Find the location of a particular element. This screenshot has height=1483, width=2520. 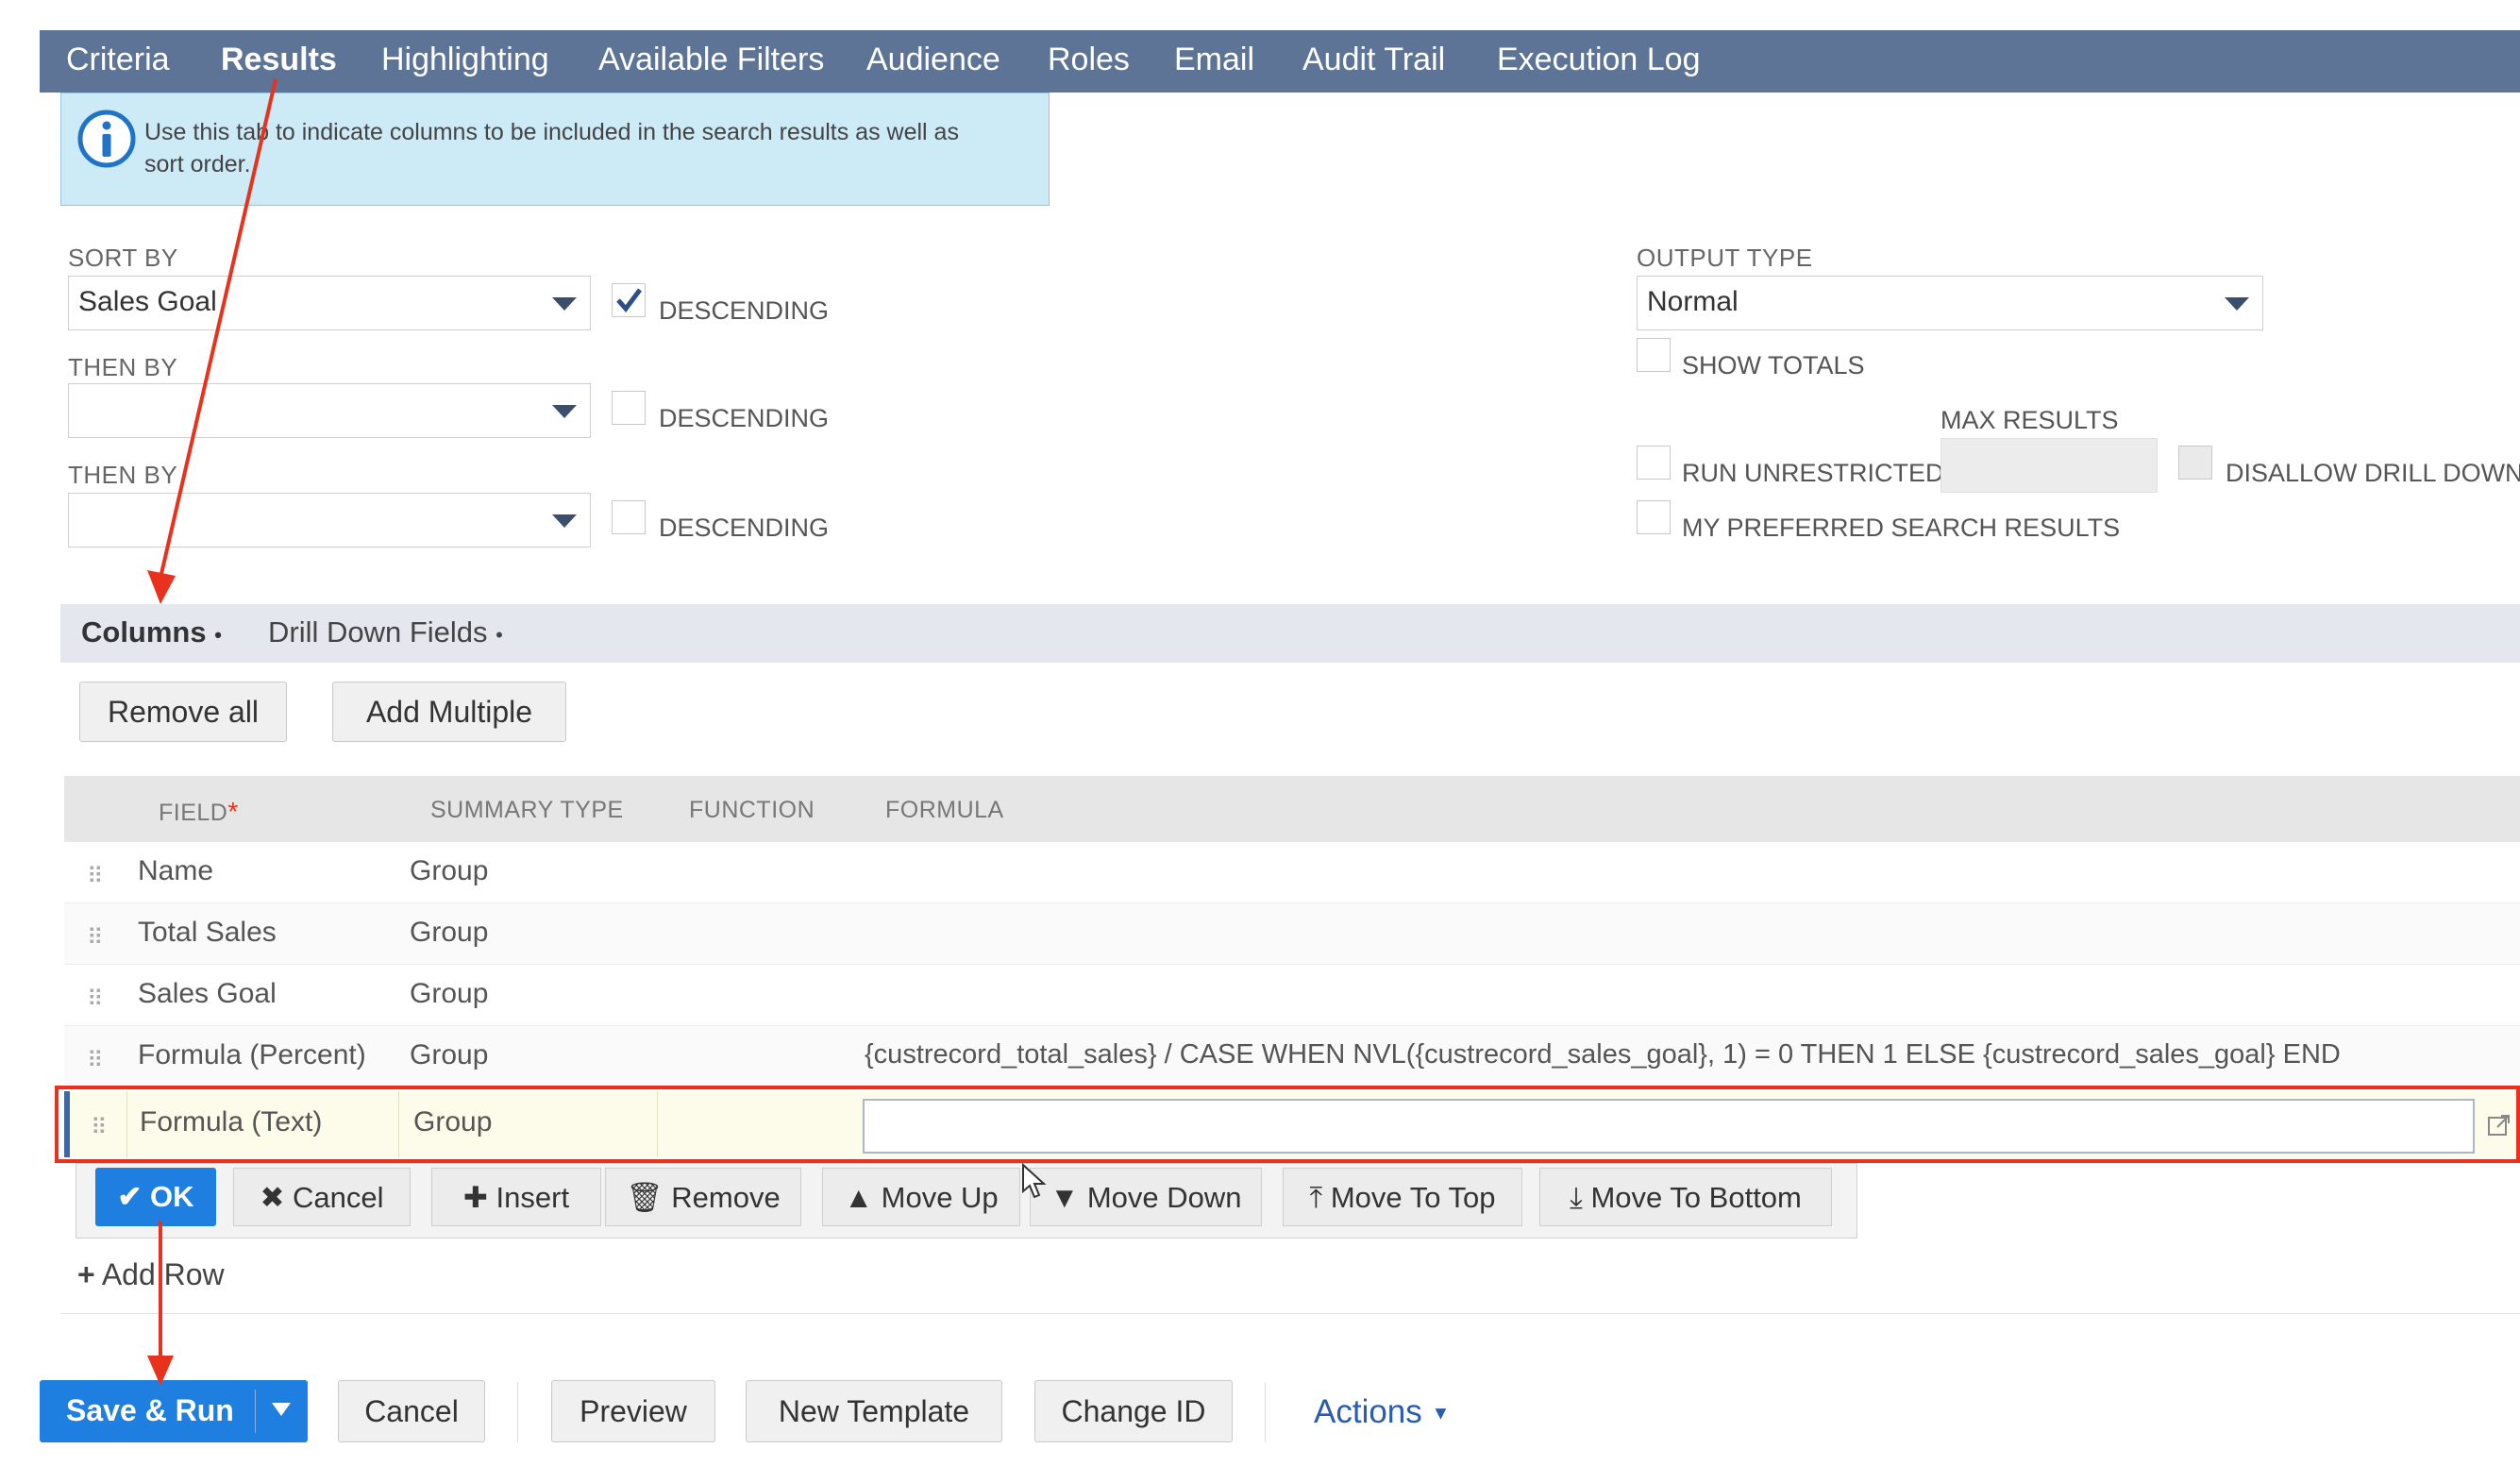

preview-button: Preview is located at coordinates (633, 1411).